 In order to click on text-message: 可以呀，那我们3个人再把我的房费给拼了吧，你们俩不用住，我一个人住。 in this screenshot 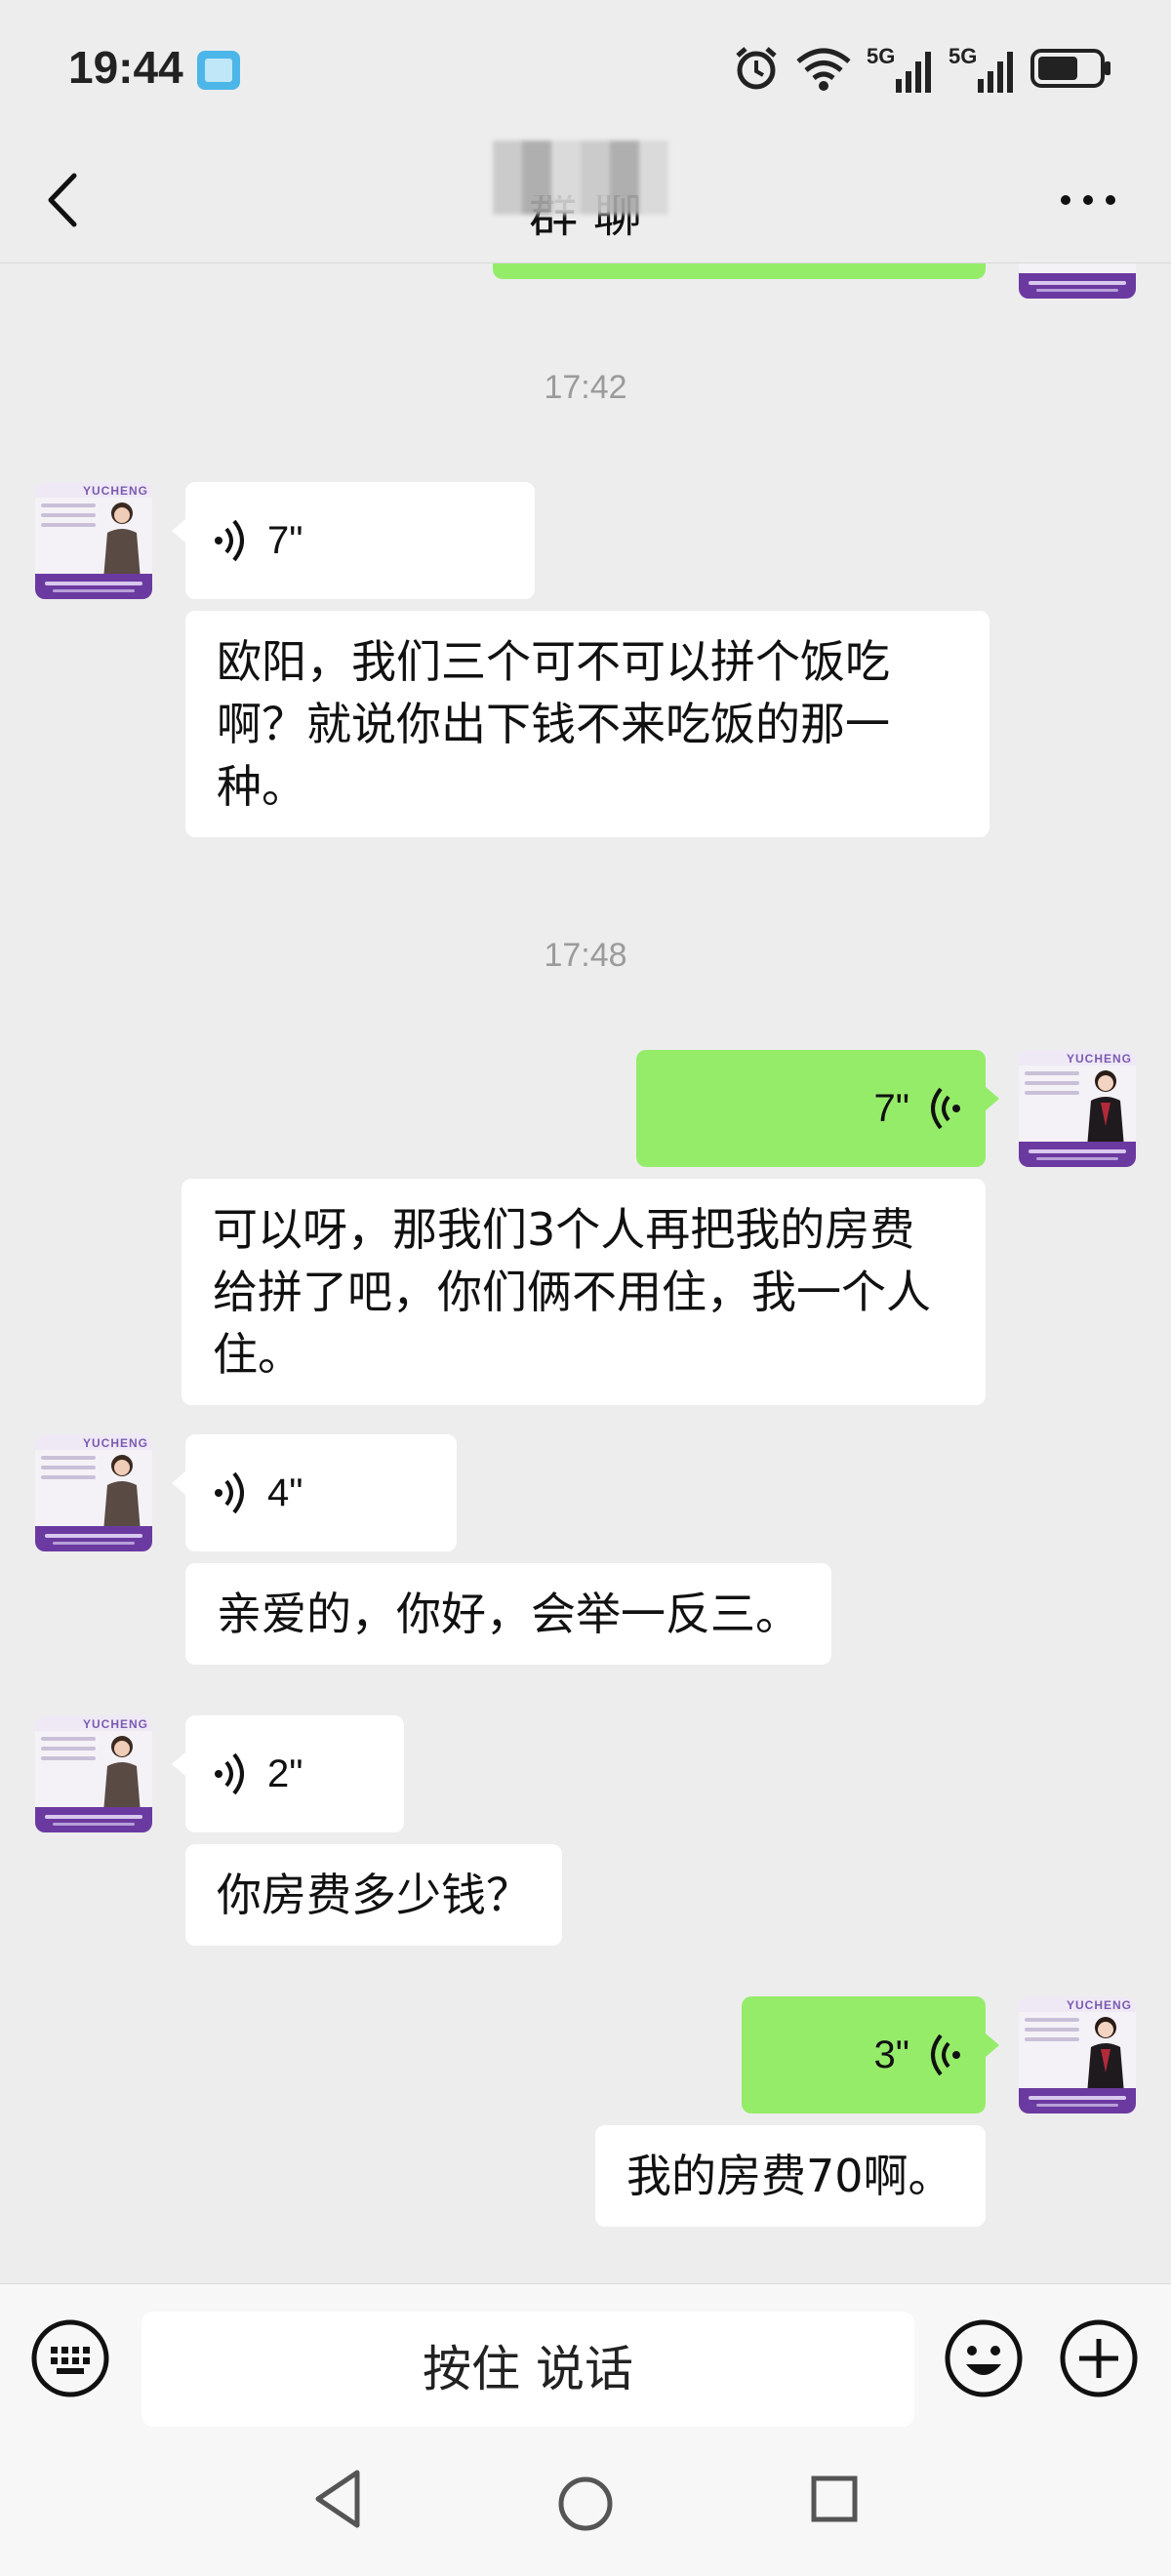, I will do `click(584, 1292)`.